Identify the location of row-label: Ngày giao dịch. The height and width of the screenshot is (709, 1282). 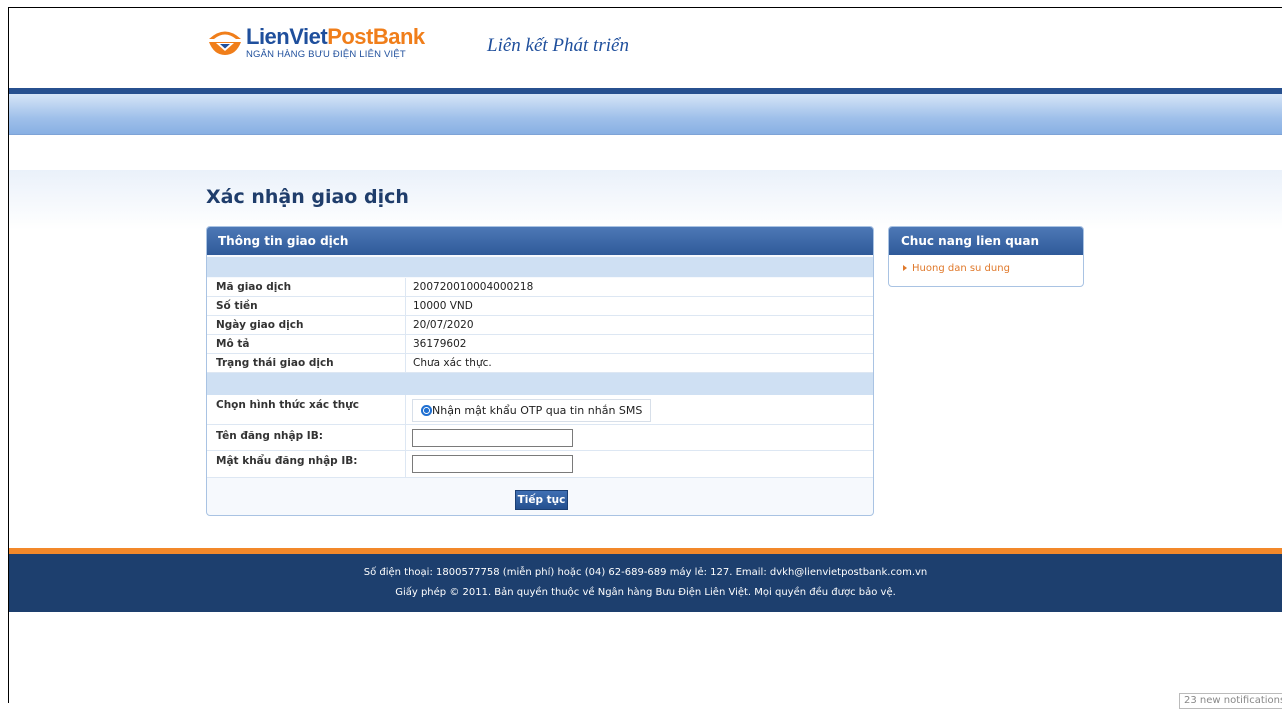
(260, 325).